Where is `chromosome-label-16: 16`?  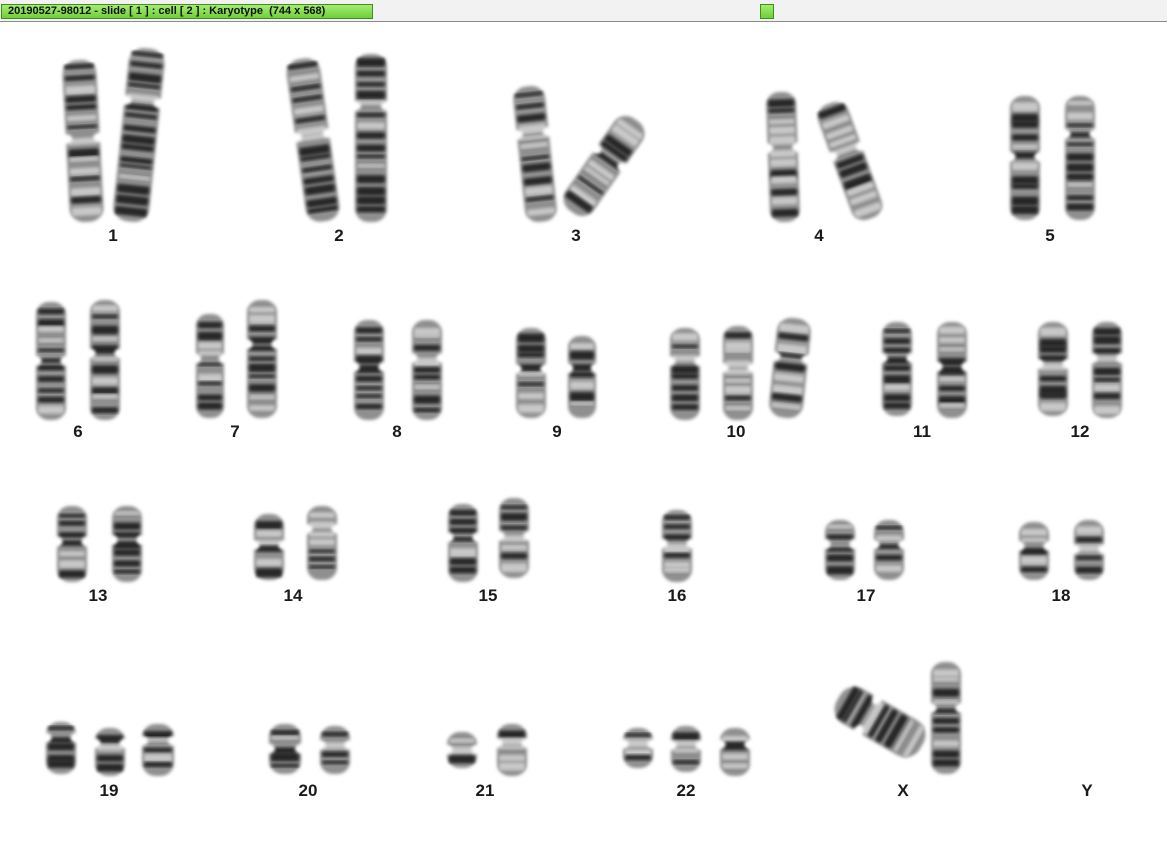
chromosome-label-16: 16 is located at coordinates (677, 595).